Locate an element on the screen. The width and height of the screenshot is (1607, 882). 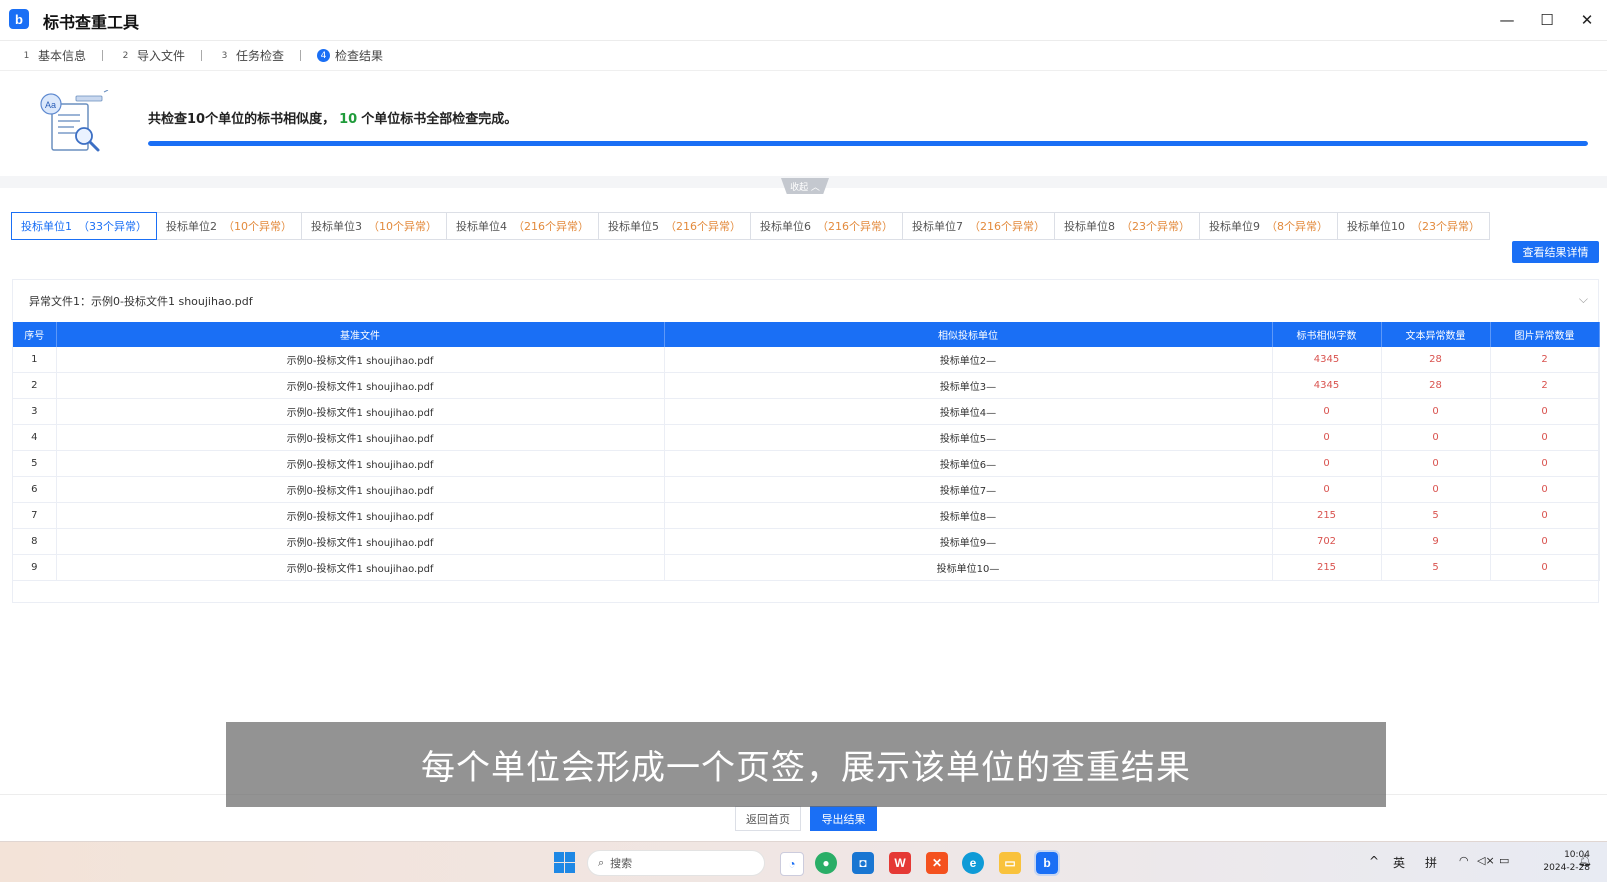
step-basic-info: 1 基本信息 is located at coordinates (53, 55).